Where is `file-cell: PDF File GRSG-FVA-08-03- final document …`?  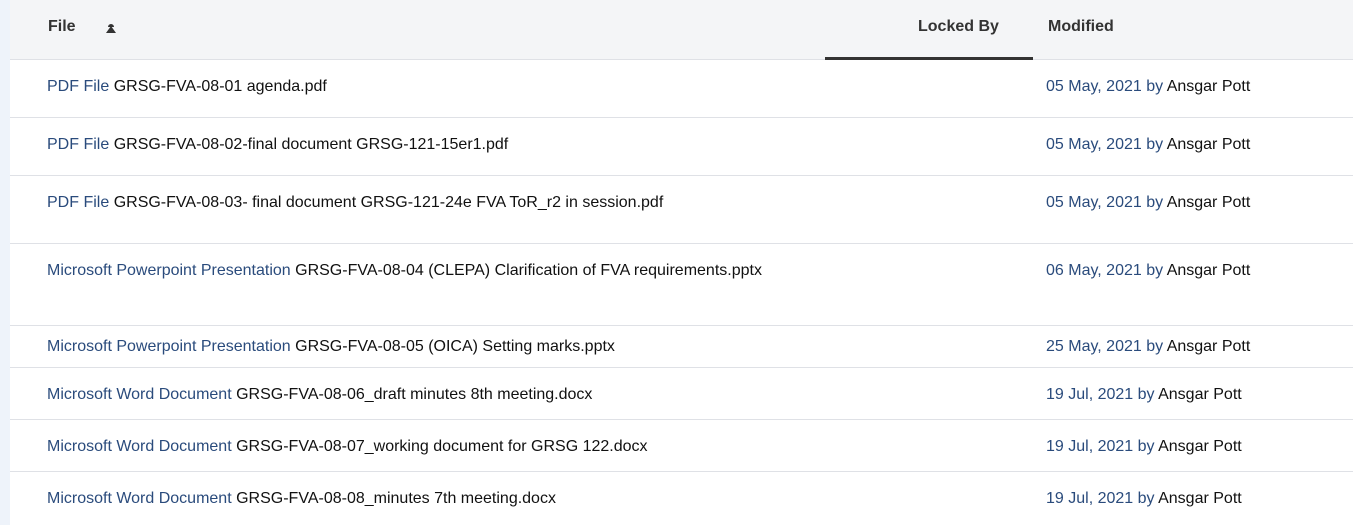 file-cell: PDF File GRSG-FVA-08-03- final document … is located at coordinates (427, 203).